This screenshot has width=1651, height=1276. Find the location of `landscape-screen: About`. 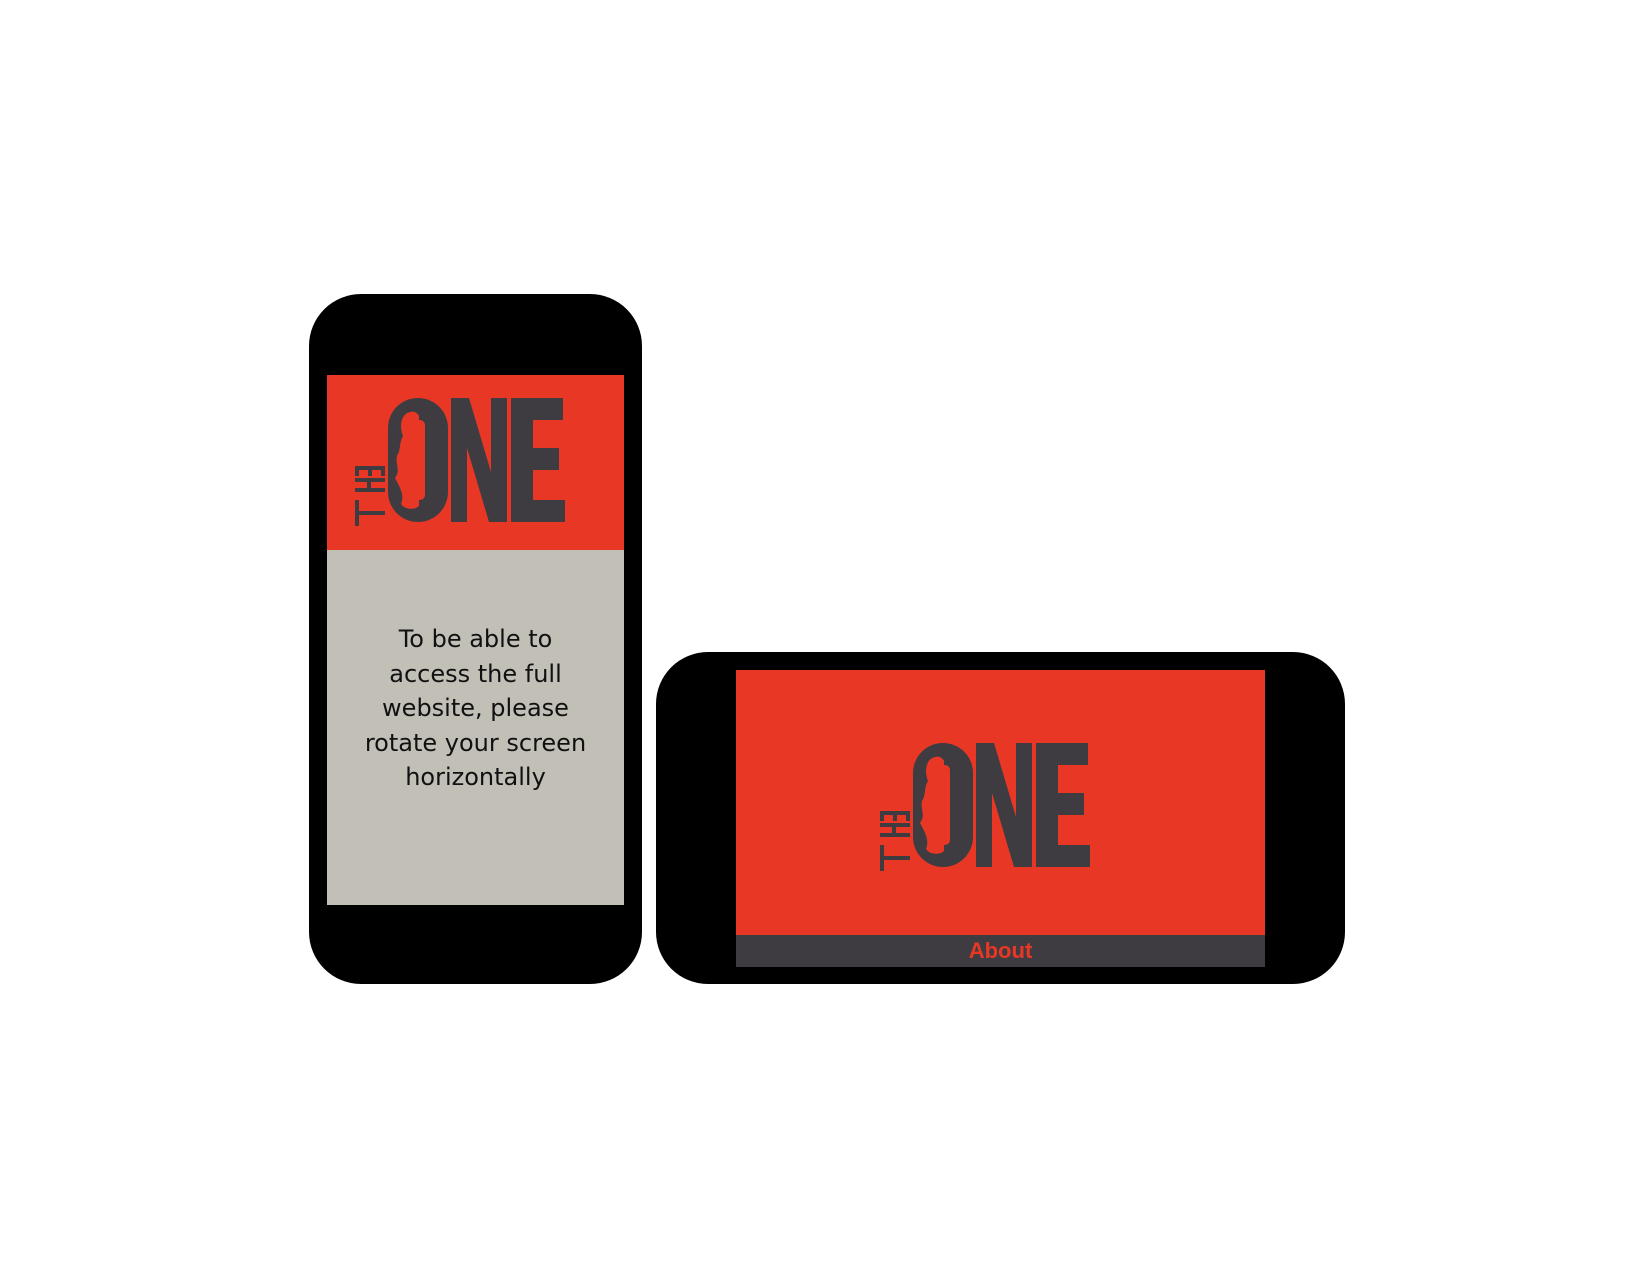

landscape-screen: About is located at coordinates (1000, 818).